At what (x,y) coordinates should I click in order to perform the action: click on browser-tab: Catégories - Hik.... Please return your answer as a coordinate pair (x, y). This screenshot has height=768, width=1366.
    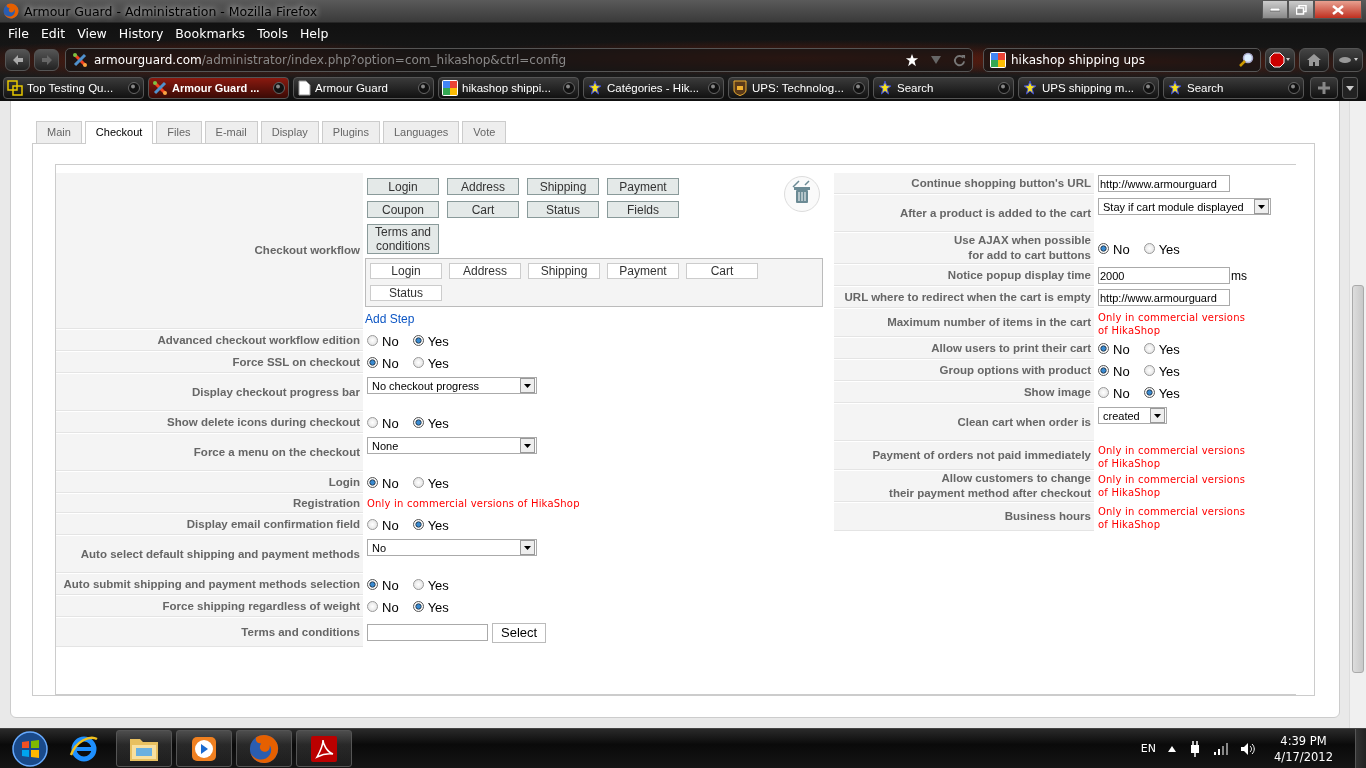
    Looking at the image, I should click on (653, 88).